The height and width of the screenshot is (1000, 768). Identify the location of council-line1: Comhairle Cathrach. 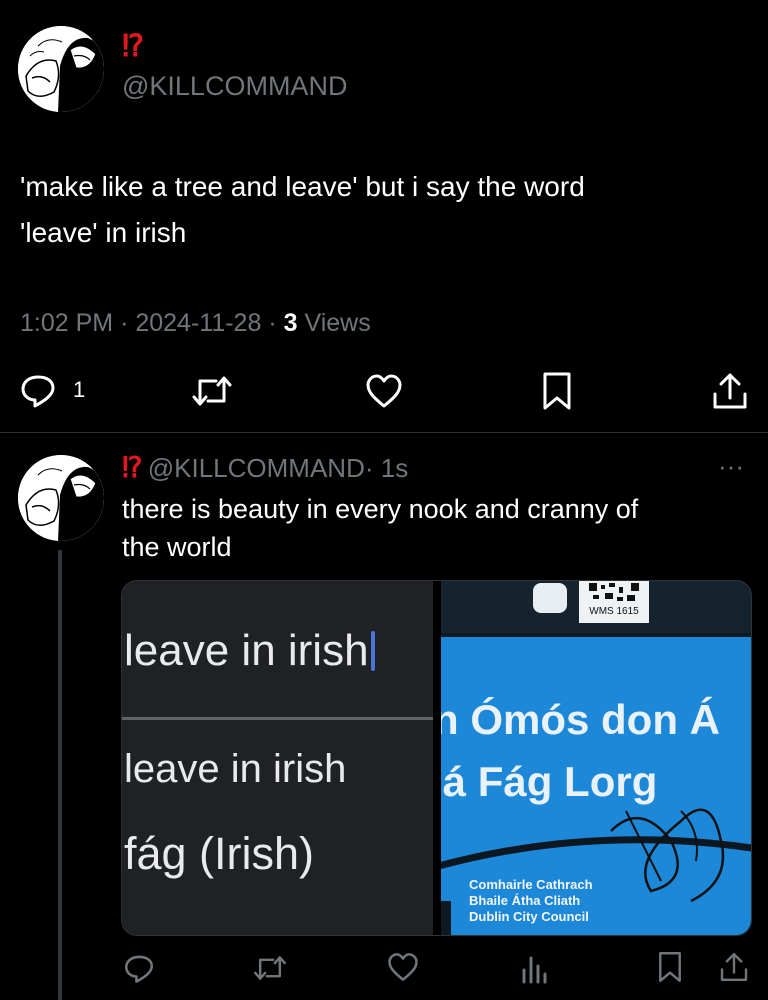
(531, 884).